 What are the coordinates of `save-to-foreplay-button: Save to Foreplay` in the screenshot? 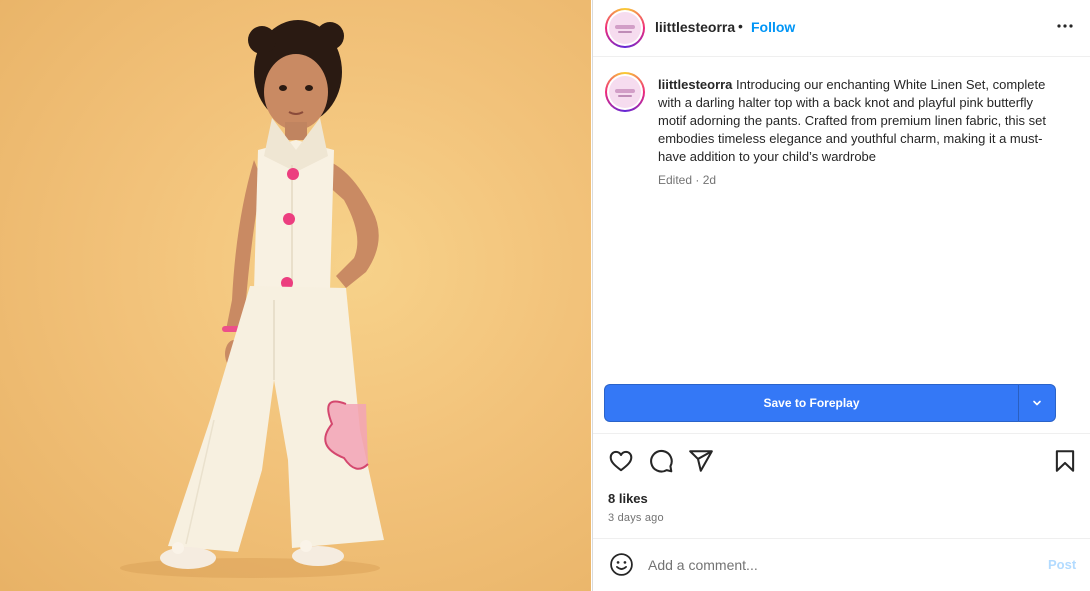 It's located at (811, 403).